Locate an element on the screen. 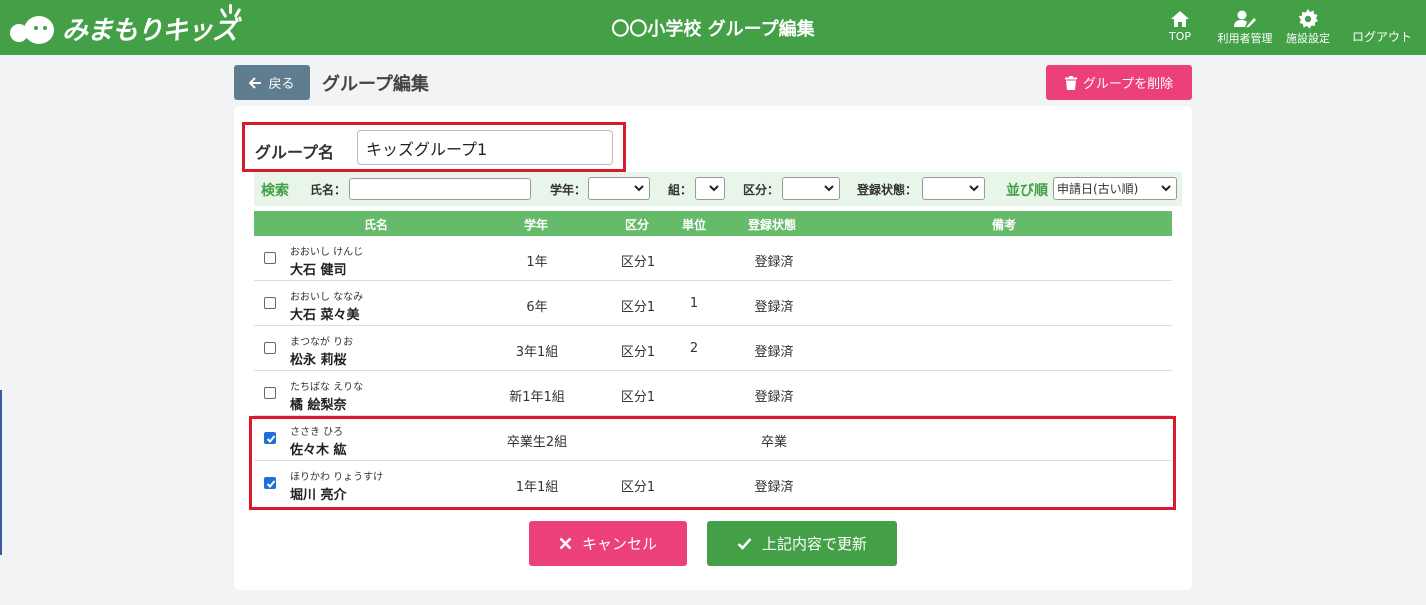 The width and height of the screenshot is (1426, 605). row-grade: 1年 is located at coordinates (537, 262).